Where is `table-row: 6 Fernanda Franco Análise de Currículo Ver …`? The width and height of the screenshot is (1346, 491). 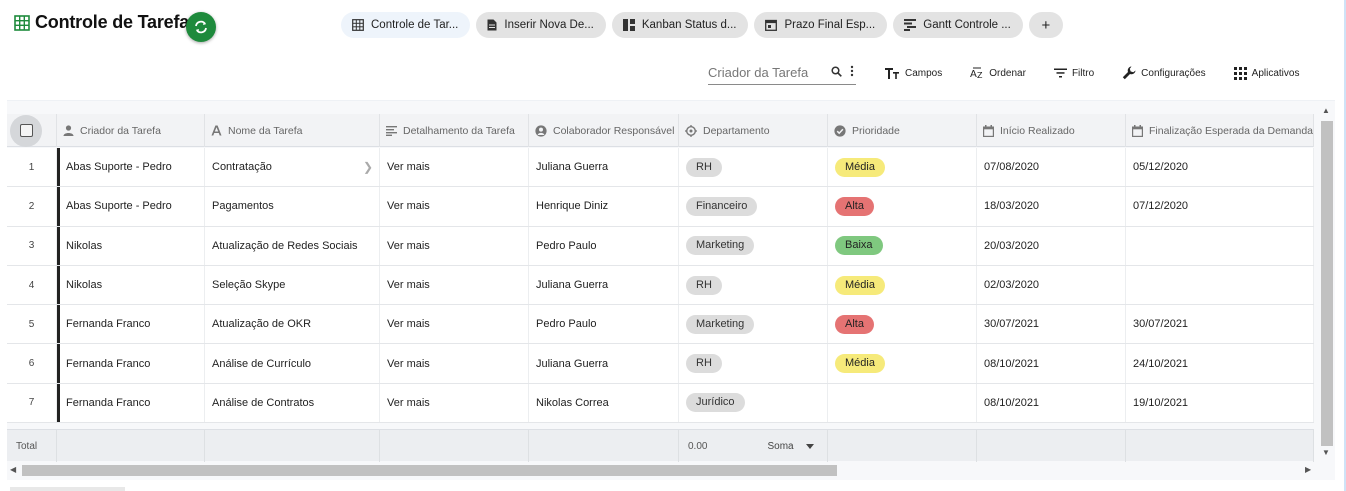
table-row: 6 Fernanda Franco Análise de Currículo Ver … is located at coordinates (660, 364).